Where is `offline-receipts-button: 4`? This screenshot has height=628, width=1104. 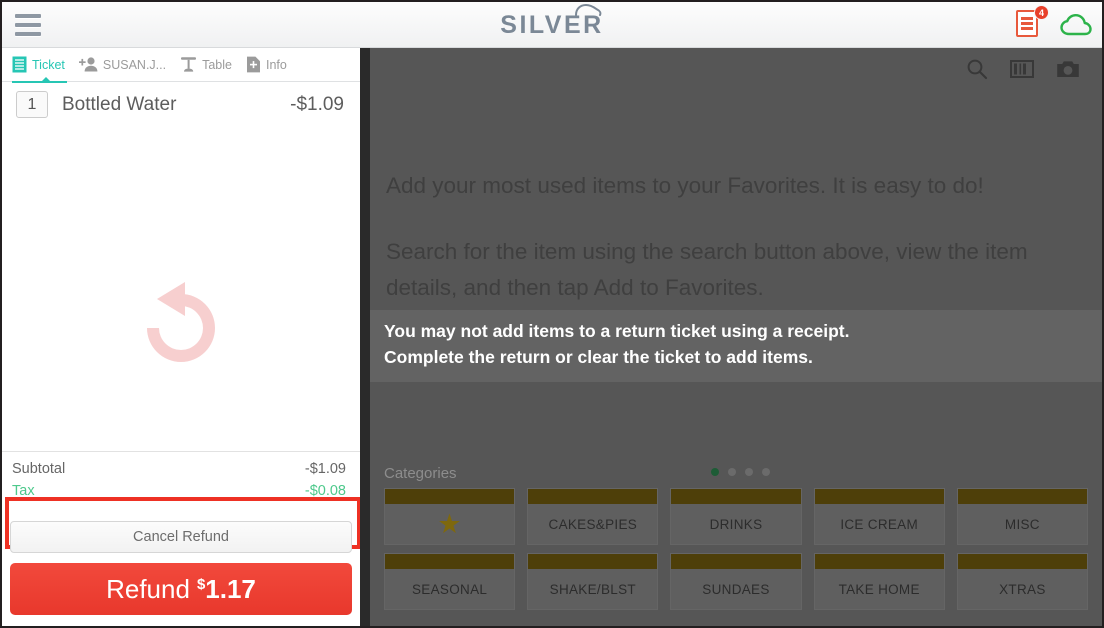
offline-receipts-button: 4 is located at coordinates (1032, 22).